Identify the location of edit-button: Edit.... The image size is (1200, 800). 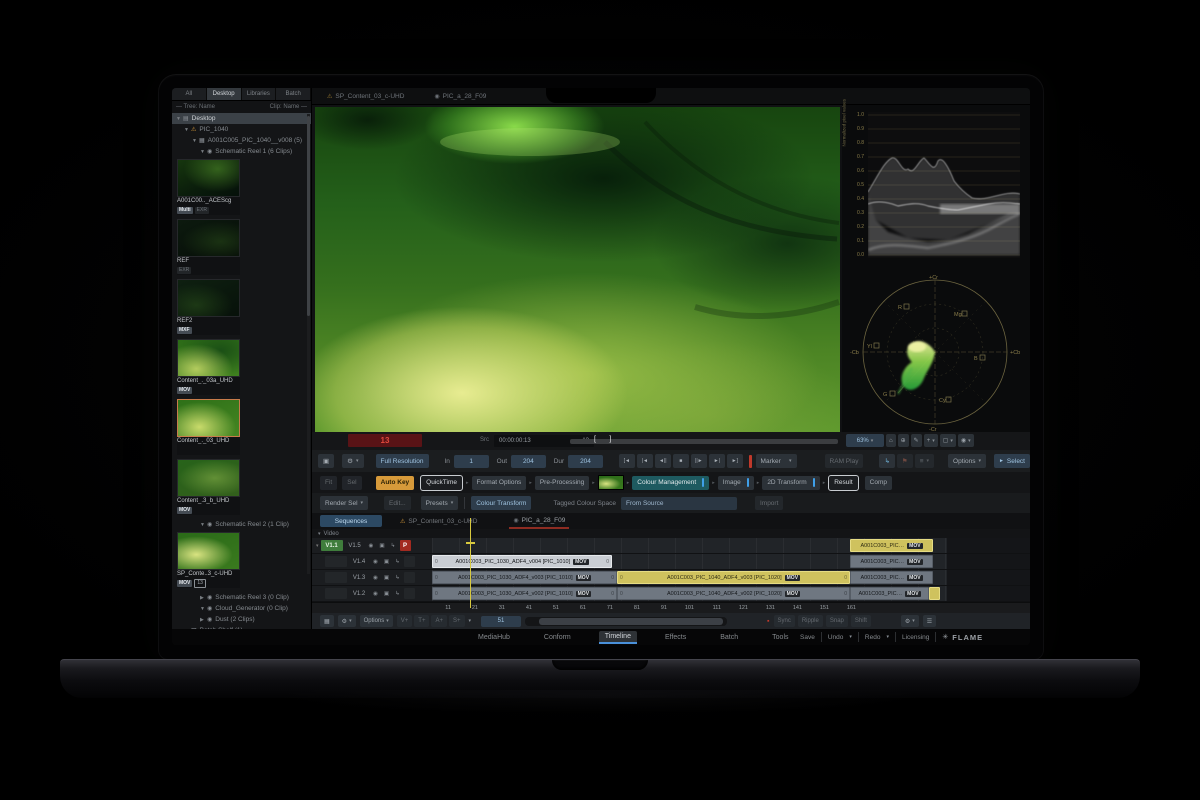
(397, 503).